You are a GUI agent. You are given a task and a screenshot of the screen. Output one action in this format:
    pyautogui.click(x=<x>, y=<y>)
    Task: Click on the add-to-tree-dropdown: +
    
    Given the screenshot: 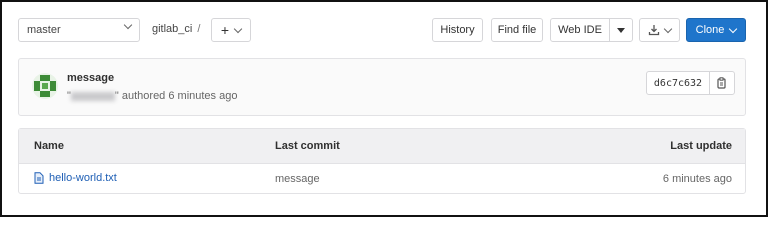 What is the action you would take?
    pyautogui.click(x=231, y=30)
    